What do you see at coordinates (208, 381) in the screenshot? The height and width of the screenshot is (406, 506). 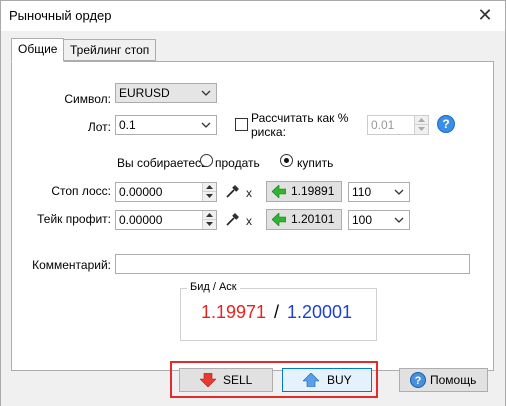 I see `red-down-arrow-icon` at bounding box center [208, 381].